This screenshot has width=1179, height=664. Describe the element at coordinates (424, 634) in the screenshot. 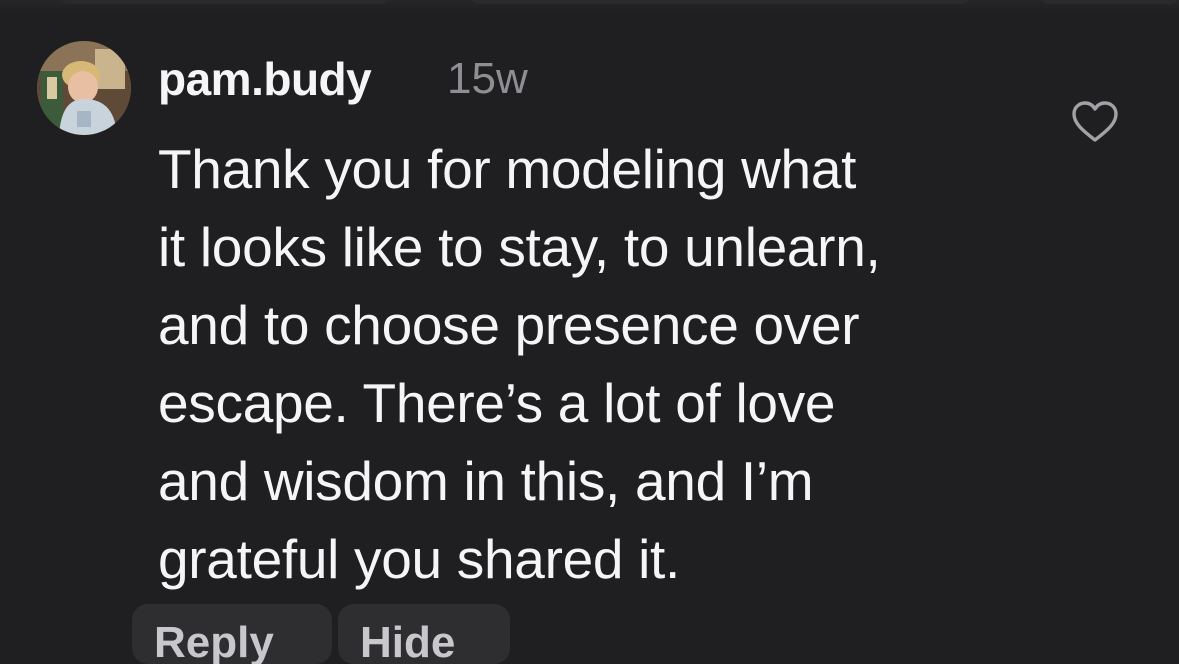

I see `hide-button: Hide` at that location.